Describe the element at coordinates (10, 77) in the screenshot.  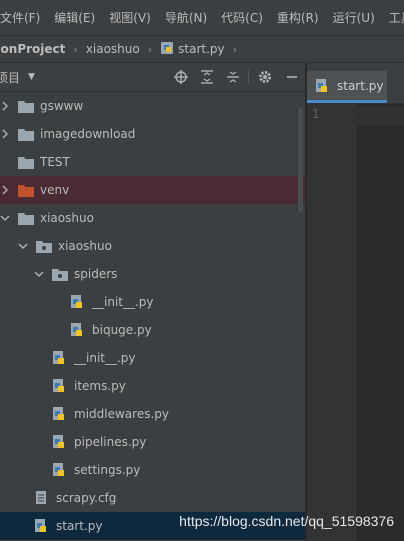
I see `project-panel-title: 项目` at that location.